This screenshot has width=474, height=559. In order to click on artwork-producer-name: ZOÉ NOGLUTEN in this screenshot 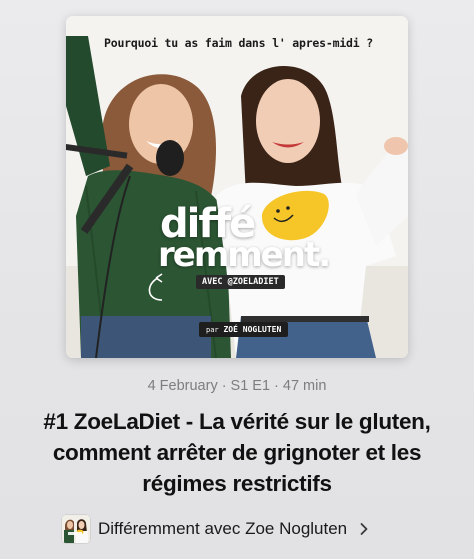, I will do `click(252, 329)`.